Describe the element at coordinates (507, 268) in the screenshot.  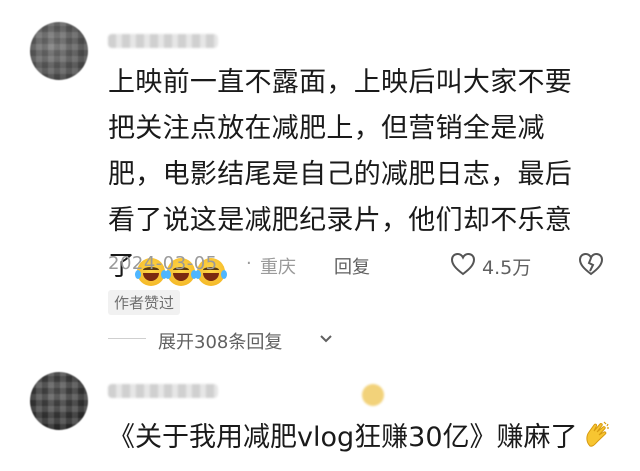
I see `like-count: 4.5万` at that location.